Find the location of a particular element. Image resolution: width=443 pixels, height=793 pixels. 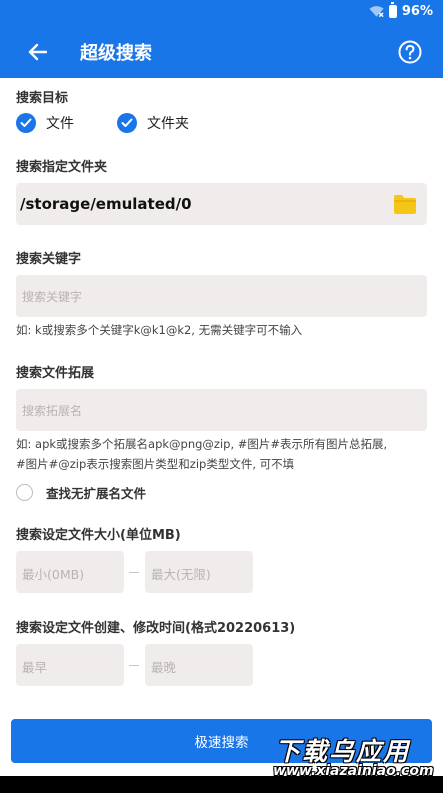

help-icon is located at coordinates (410, 52).